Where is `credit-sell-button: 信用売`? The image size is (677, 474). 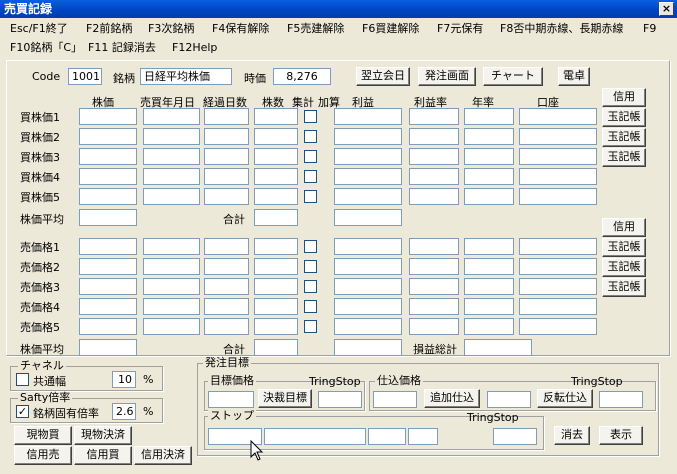 credit-sell-button: 信用売 is located at coordinates (43, 455).